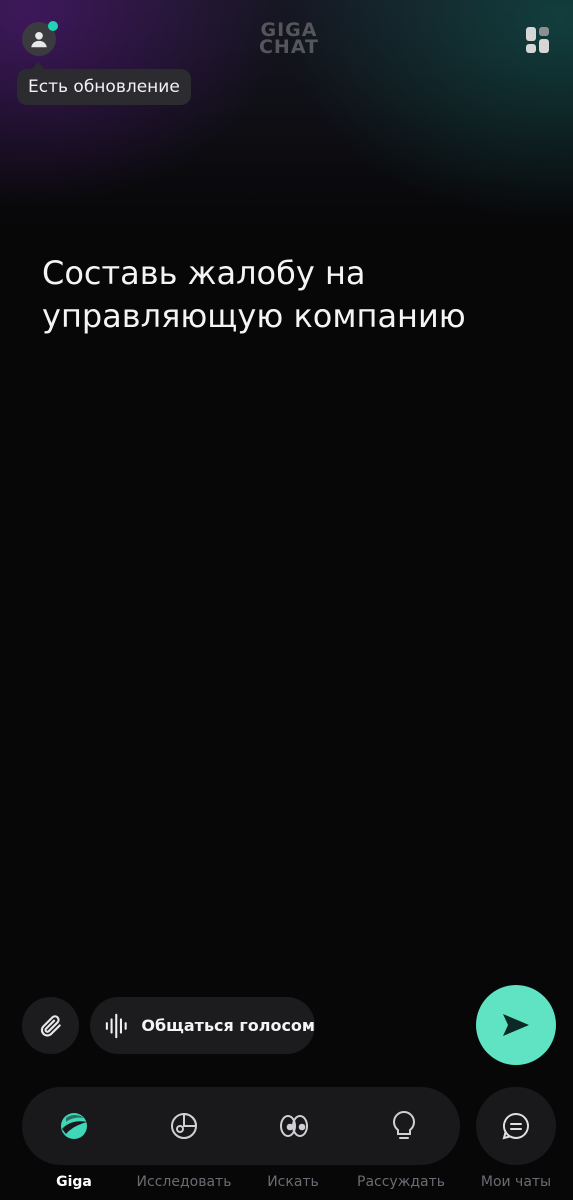  I want to click on nav-item-search, so click(294, 1126).